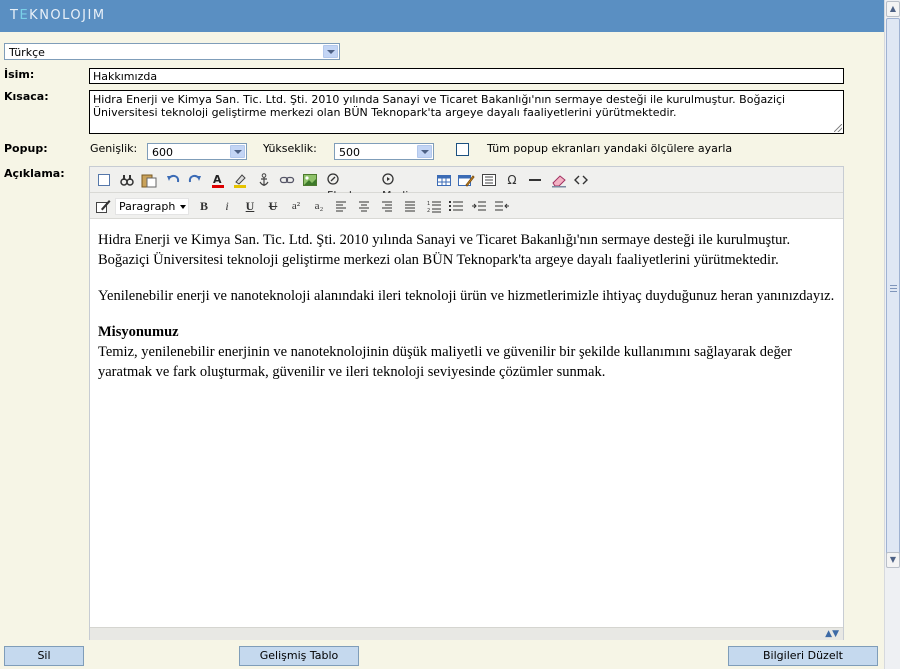 The height and width of the screenshot is (669, 900). Describe the element at coordinates (384, 151) in the screenshot. I see `height-select: 500` at that location.